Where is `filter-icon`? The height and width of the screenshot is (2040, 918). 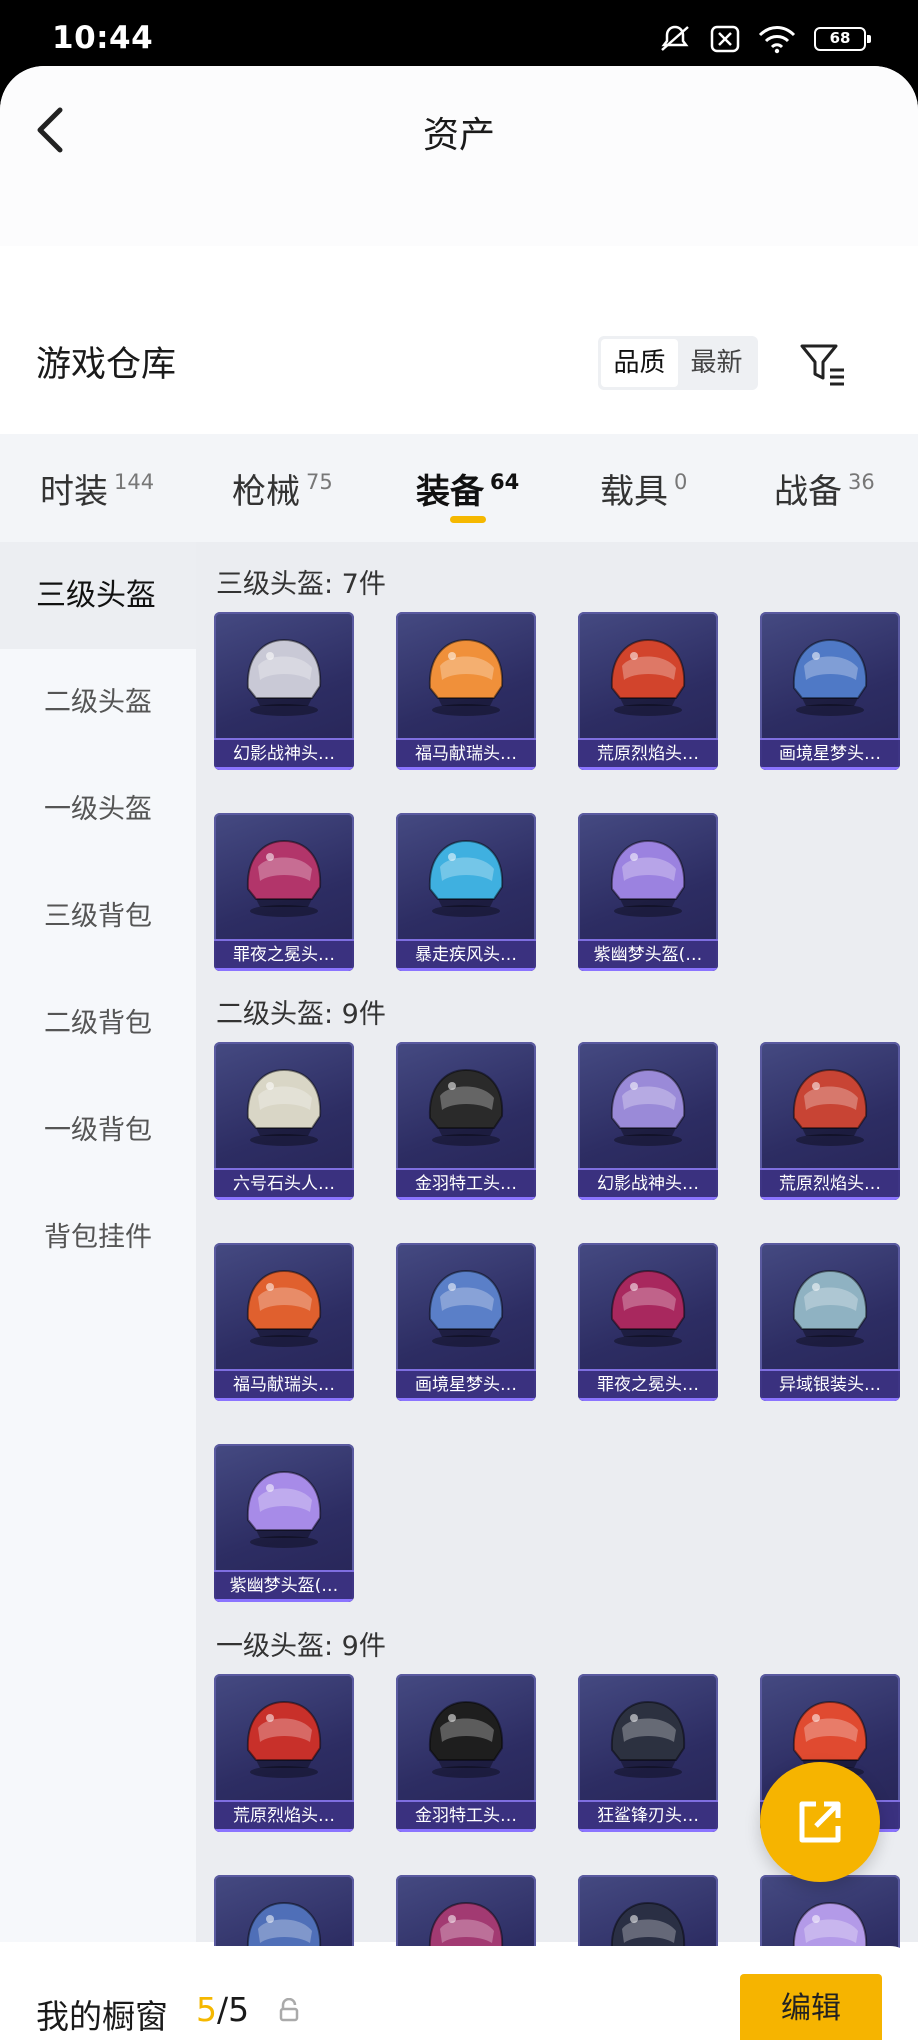 filter-icon is located at coordinates (823, 365).